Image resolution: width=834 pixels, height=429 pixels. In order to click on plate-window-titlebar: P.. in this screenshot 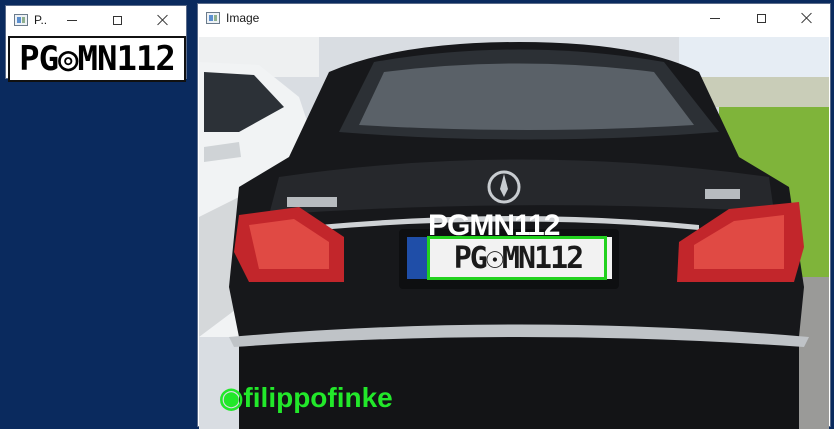, I will do `click(96, 20)`.